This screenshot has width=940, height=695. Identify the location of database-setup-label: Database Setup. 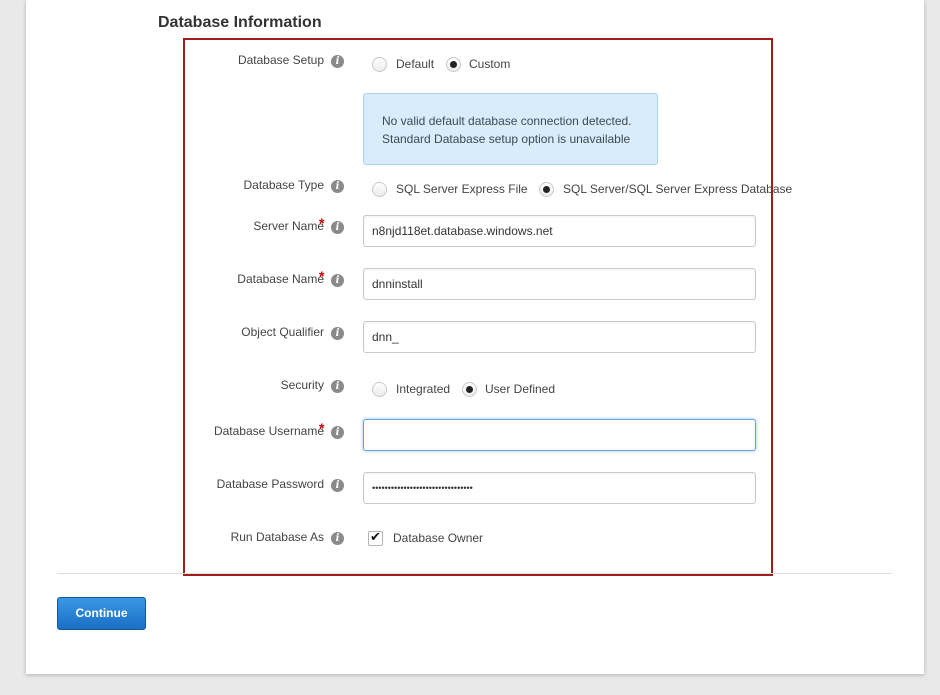
(280, 60).